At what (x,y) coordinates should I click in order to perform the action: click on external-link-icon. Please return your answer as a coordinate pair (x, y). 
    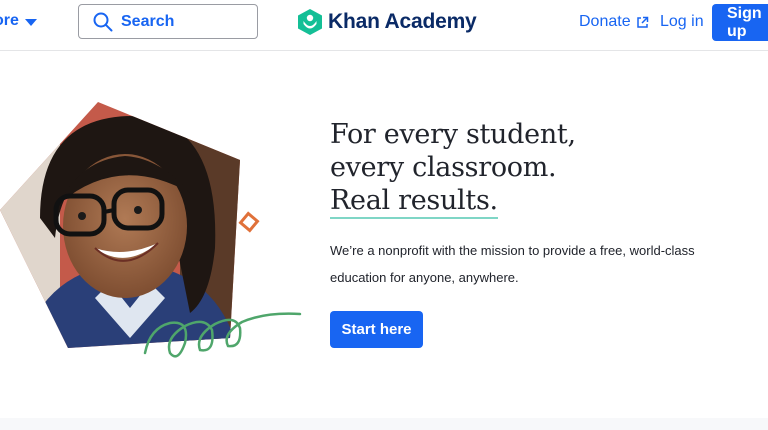
    Looking at the image, I should click on (642, 22).